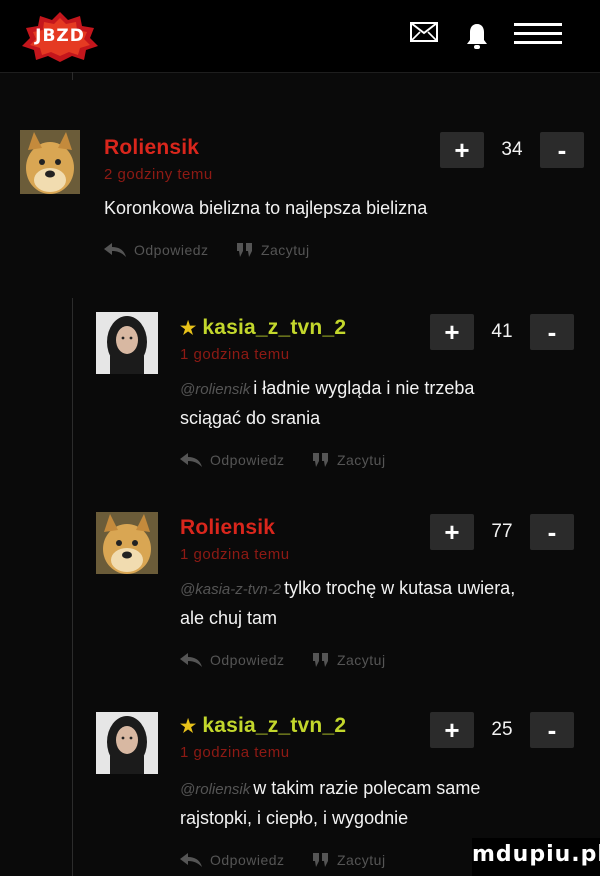  I want to click on vote-control: + 77 -, so click(505, 532).